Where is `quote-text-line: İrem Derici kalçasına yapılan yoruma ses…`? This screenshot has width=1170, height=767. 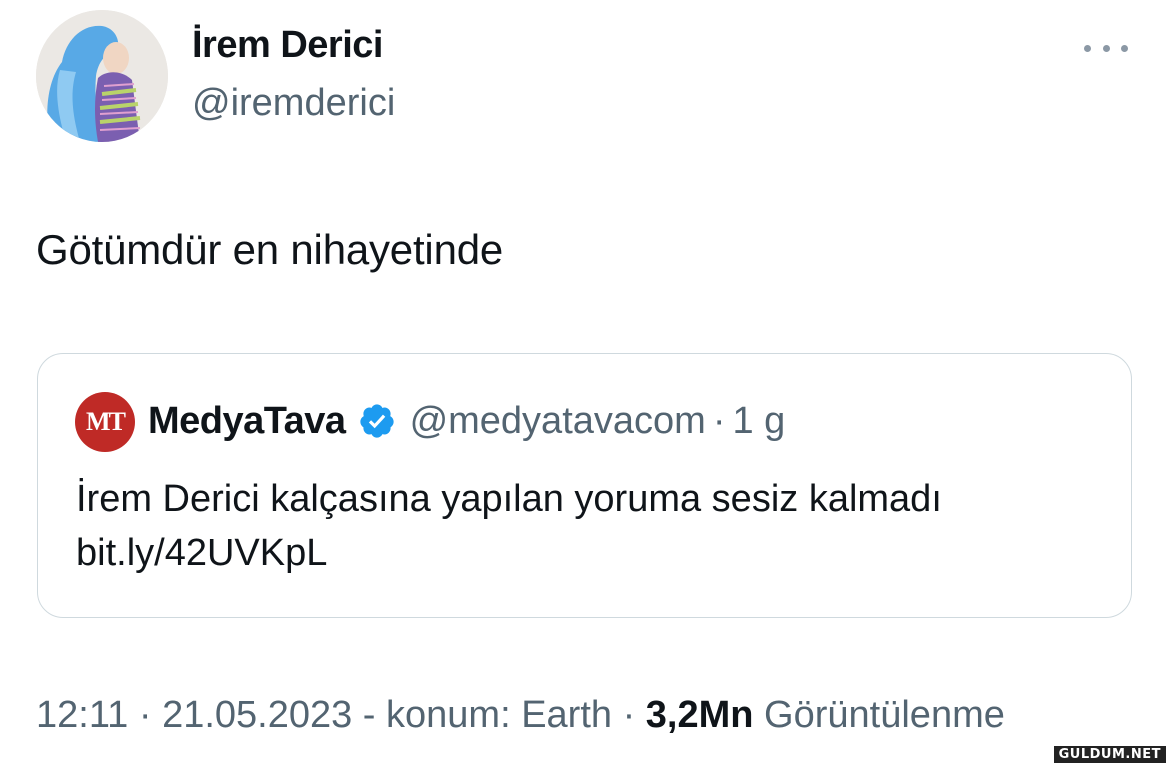 quote-text-line: İrem Derici kalçasına yapılan yoruma ses… is located at coordinates (509, 499).